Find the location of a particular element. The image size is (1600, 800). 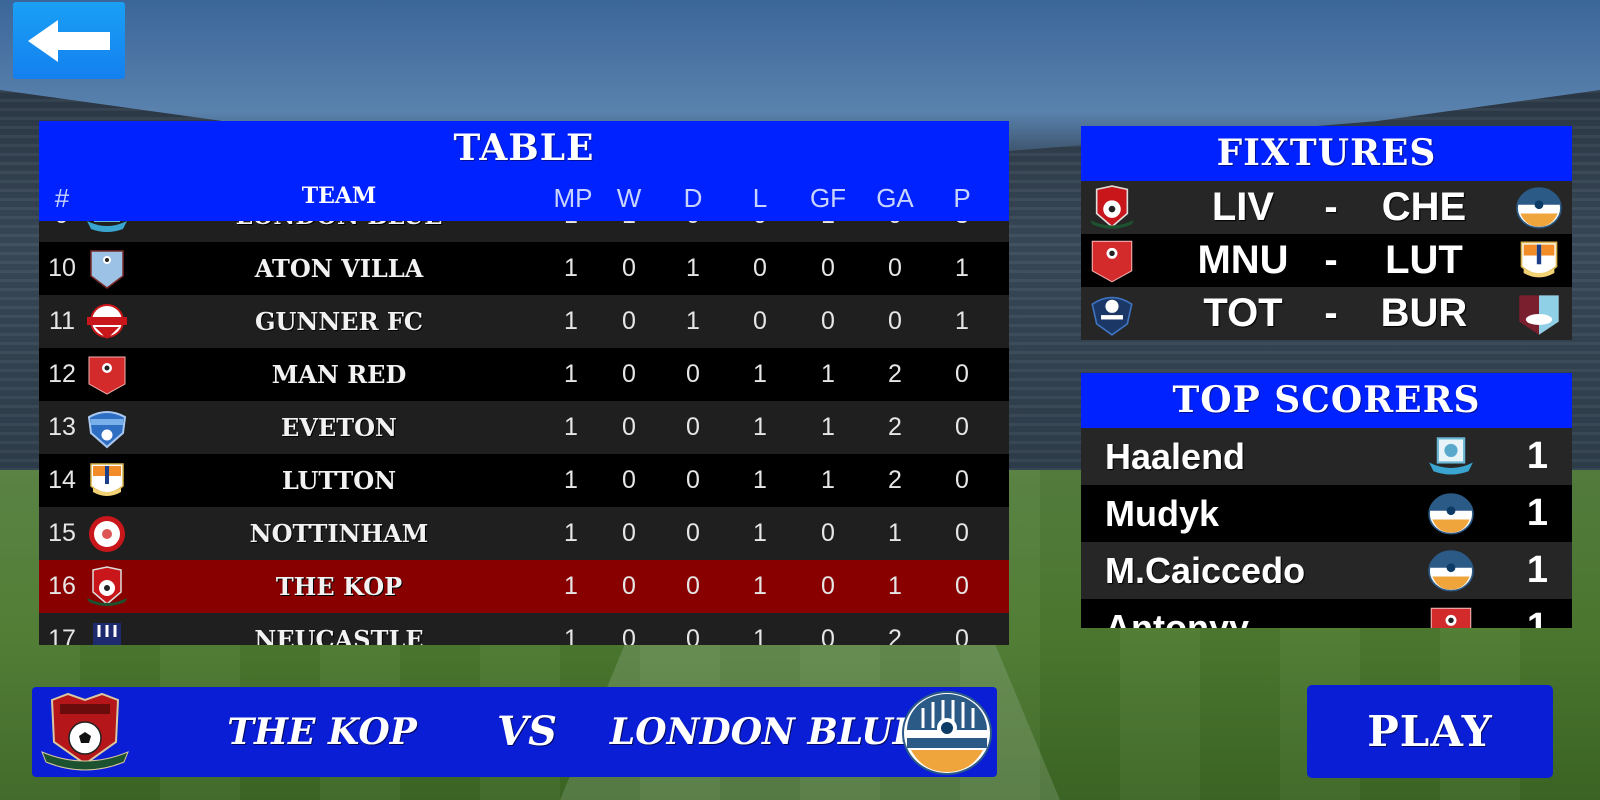

league-table-header: TABLE # TEAM MP W D L GF GA P is located at coordinates (524, 171).